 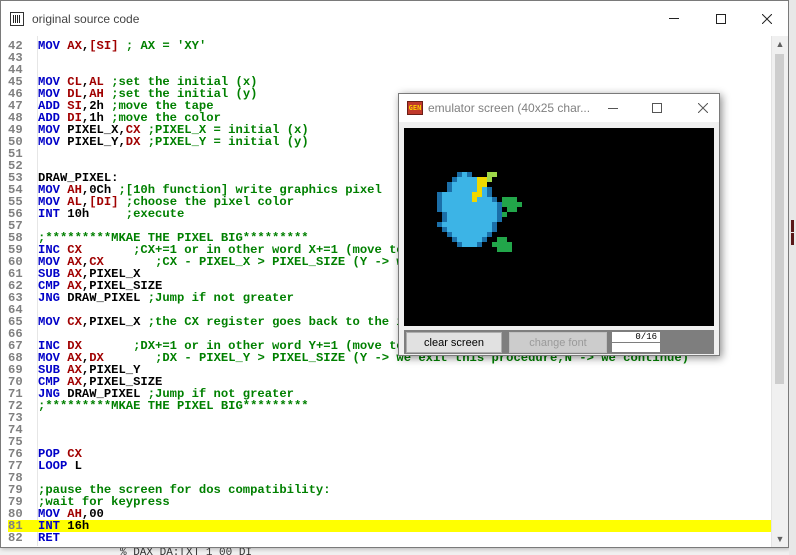 I want to click on code-line-current: 81 INT 16h, so click(x=390, y=526).